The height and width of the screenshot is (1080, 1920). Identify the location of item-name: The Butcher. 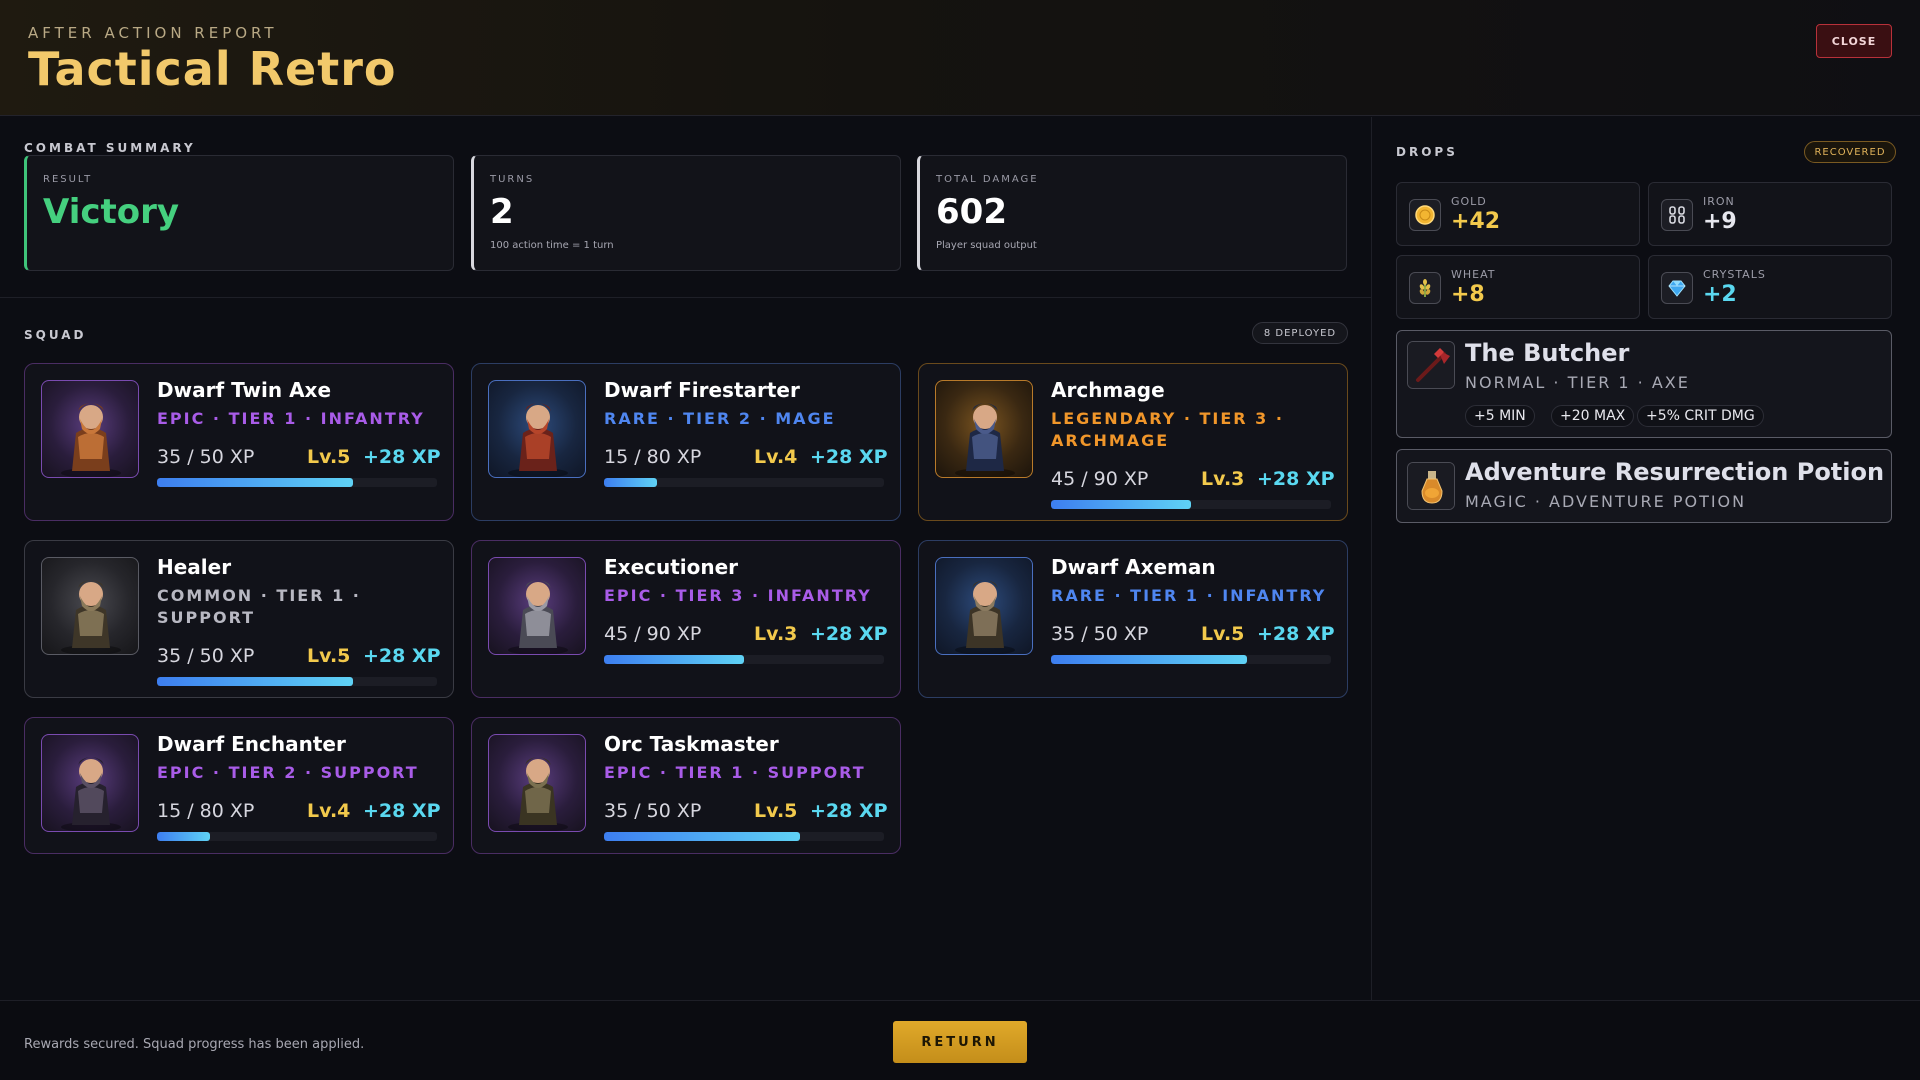
(1547, 353).